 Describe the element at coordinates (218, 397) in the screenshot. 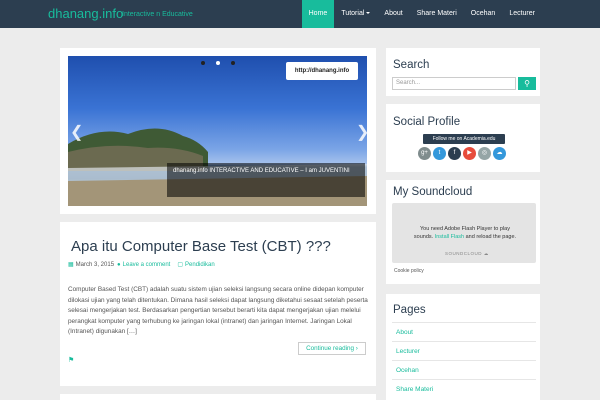

I see `next-post-panel` at that location.